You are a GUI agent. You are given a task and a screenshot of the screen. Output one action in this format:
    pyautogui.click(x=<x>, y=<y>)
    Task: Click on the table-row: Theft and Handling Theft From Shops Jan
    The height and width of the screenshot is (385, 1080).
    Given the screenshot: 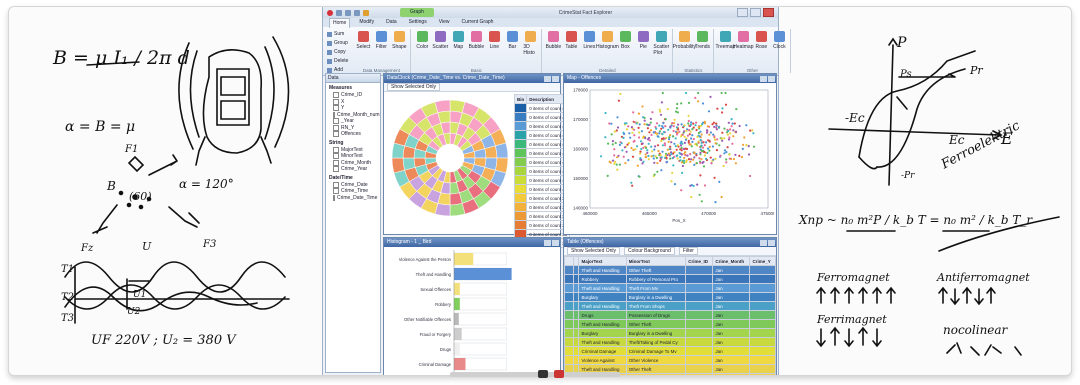 What is the action you would take?
    pyautogui.click(x=670, y=306)
    